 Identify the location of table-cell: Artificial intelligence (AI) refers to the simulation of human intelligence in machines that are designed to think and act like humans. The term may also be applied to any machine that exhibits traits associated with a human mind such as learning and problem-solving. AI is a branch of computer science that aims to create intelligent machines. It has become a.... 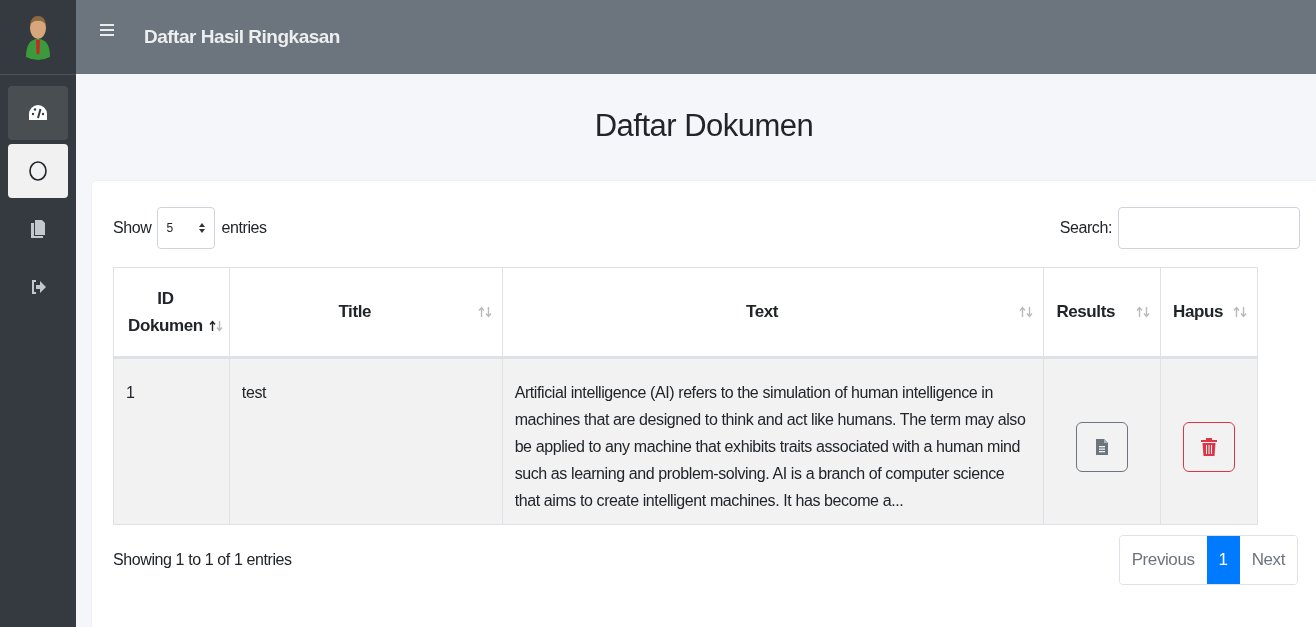
(773, 441).